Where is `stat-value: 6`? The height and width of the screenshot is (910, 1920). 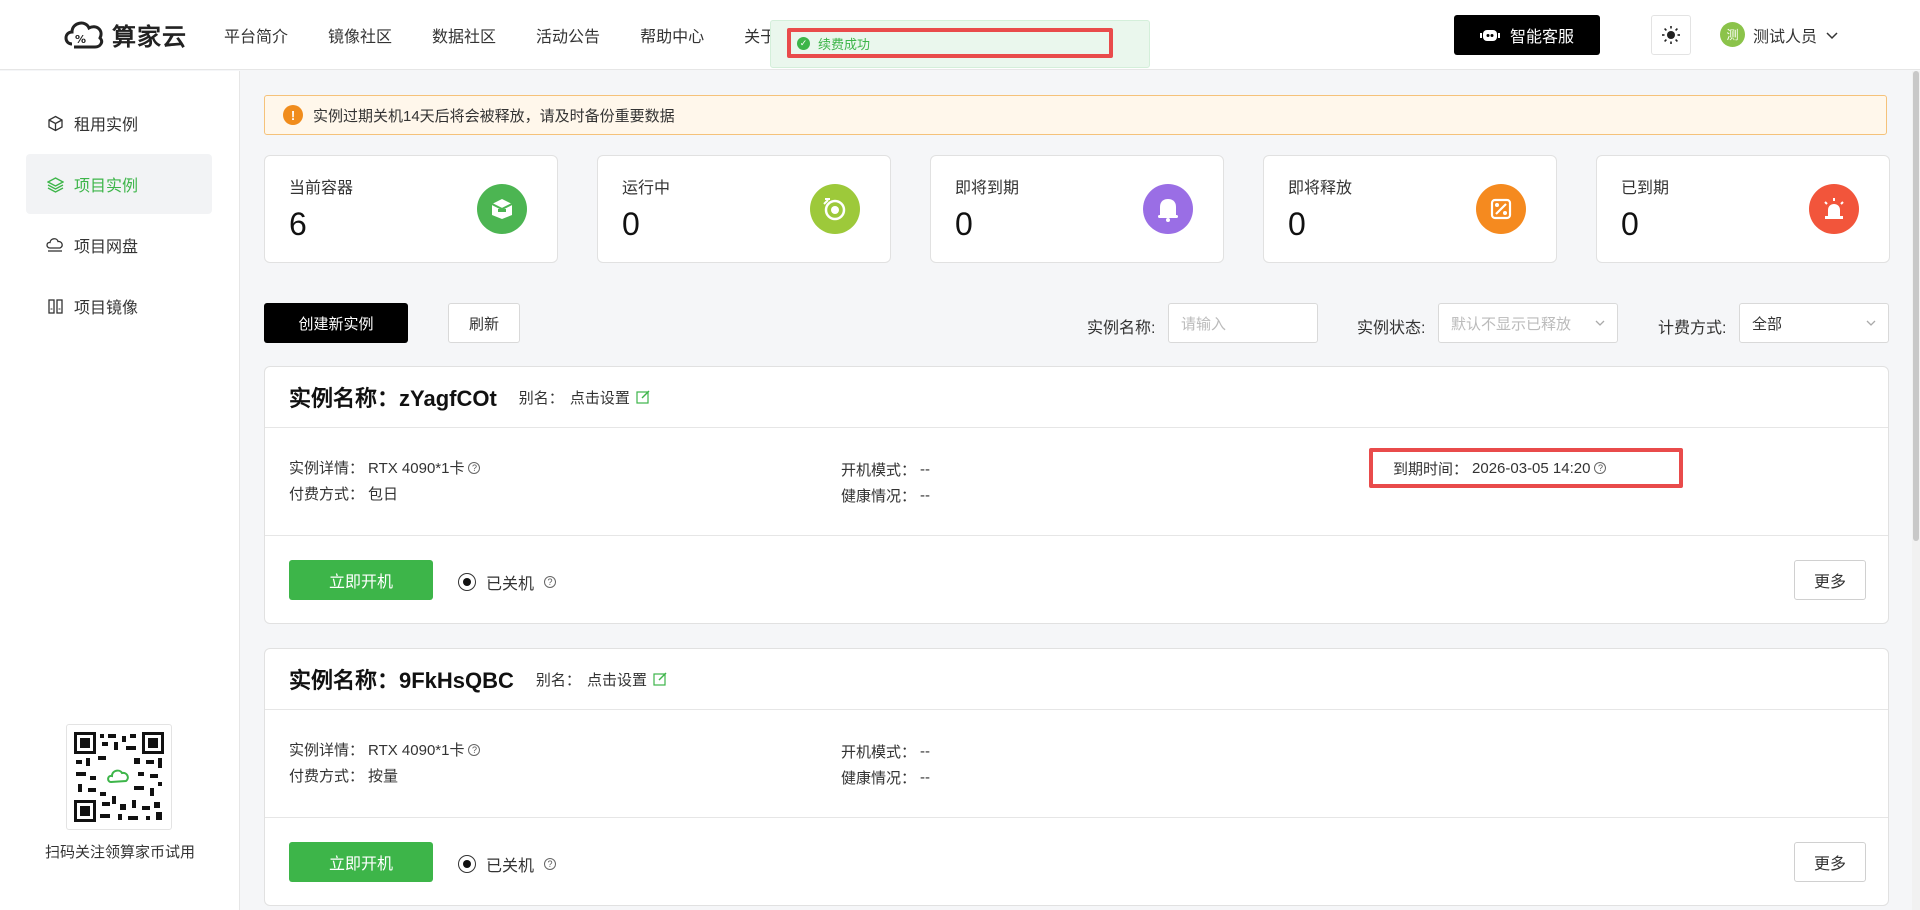 stat-value: 6 is located at coordinates (298, 224).